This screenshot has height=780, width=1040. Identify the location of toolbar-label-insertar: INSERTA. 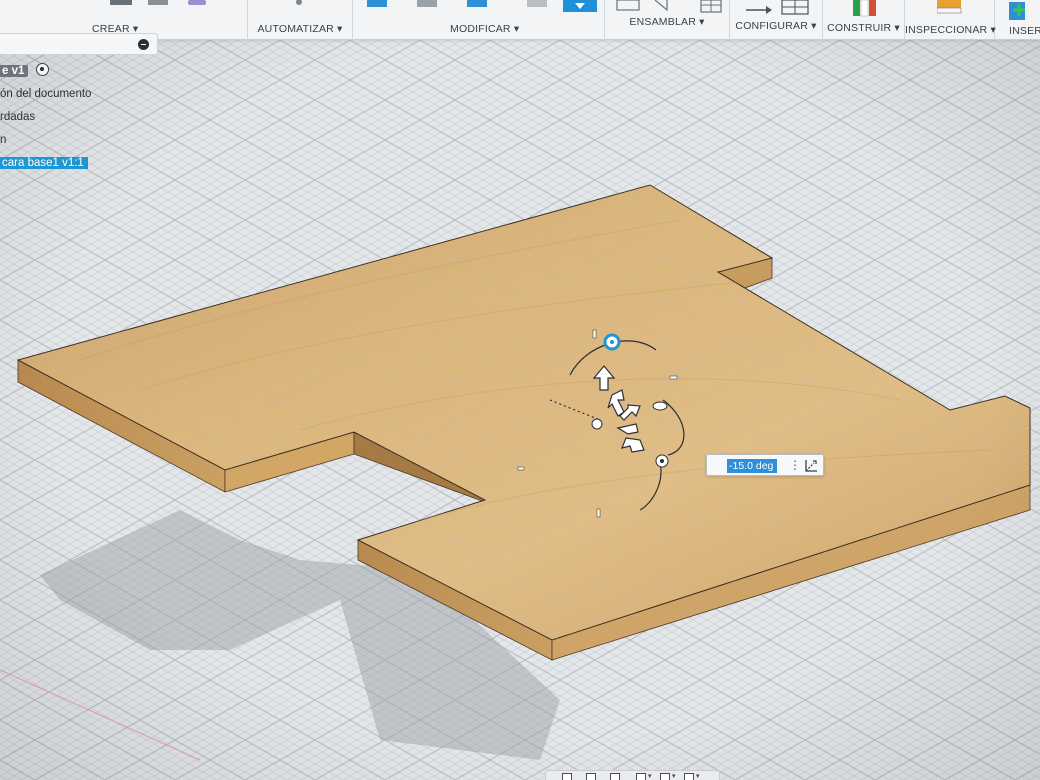
(1017, 31).